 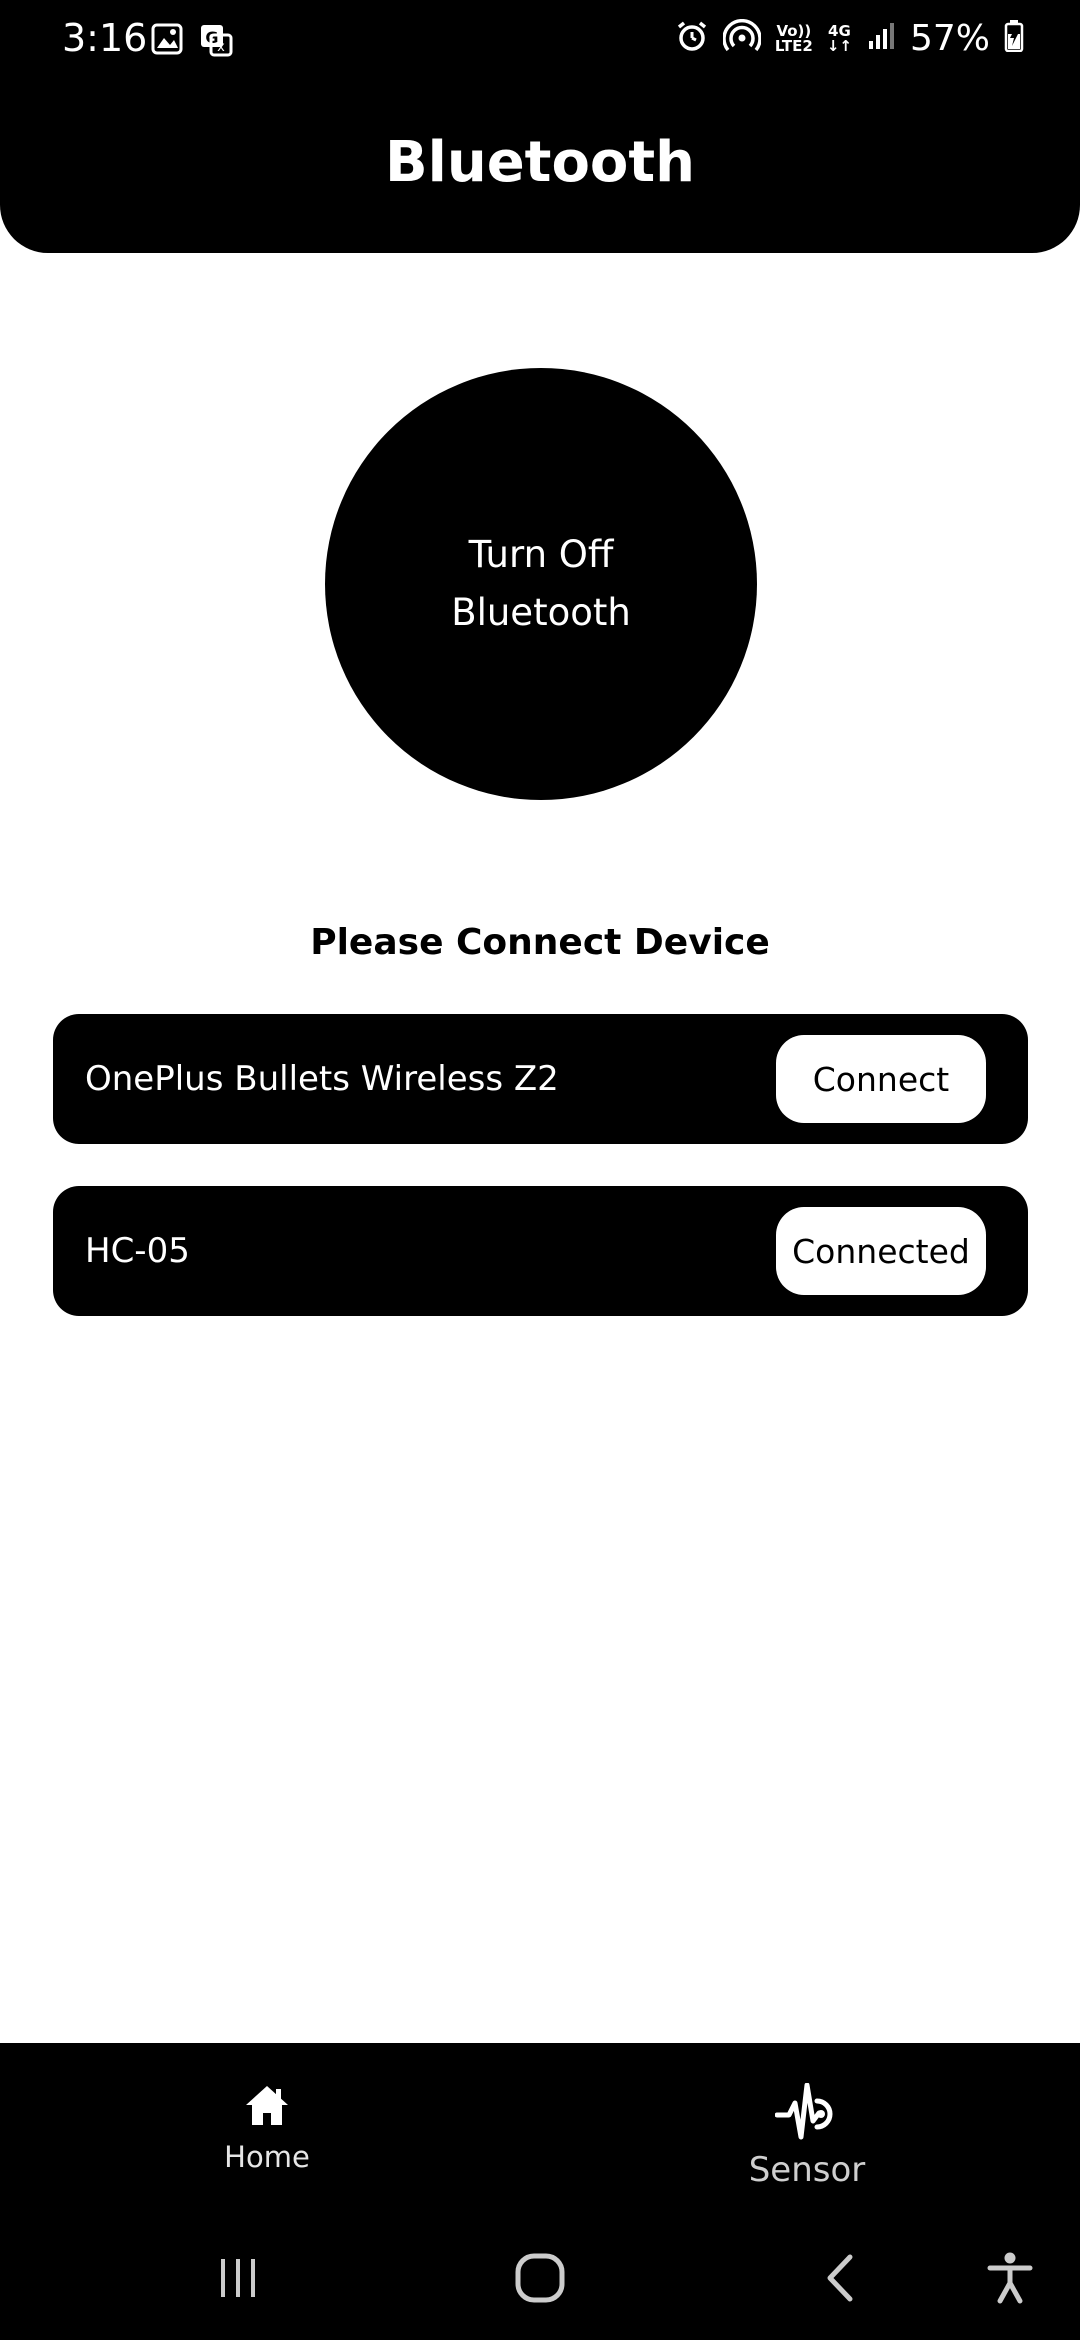 What do you see at coordinates (1014, 38) in the screenshot?
I see `battery-charging-icon` at bounding box center [1014, 38].